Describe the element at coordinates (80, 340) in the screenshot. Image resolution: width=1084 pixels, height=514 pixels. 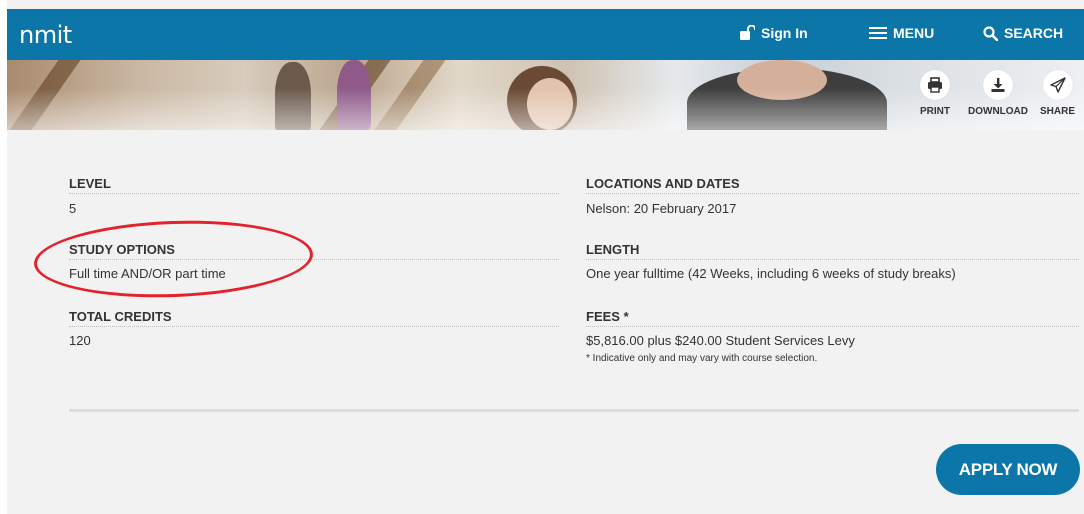
I see `total-credits-value: 120` at that location.